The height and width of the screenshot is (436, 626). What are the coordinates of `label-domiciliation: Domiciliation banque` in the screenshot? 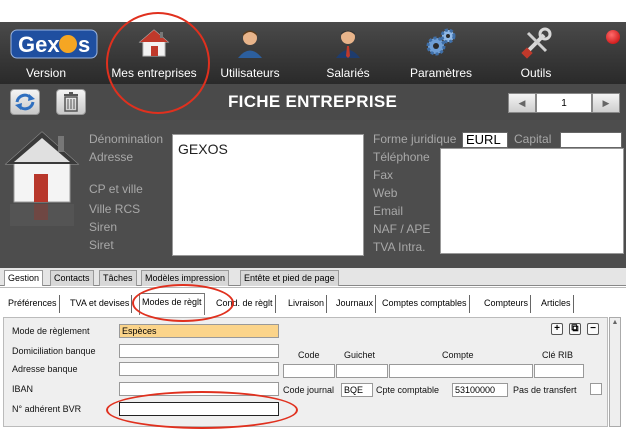 It's located at (54, 351).